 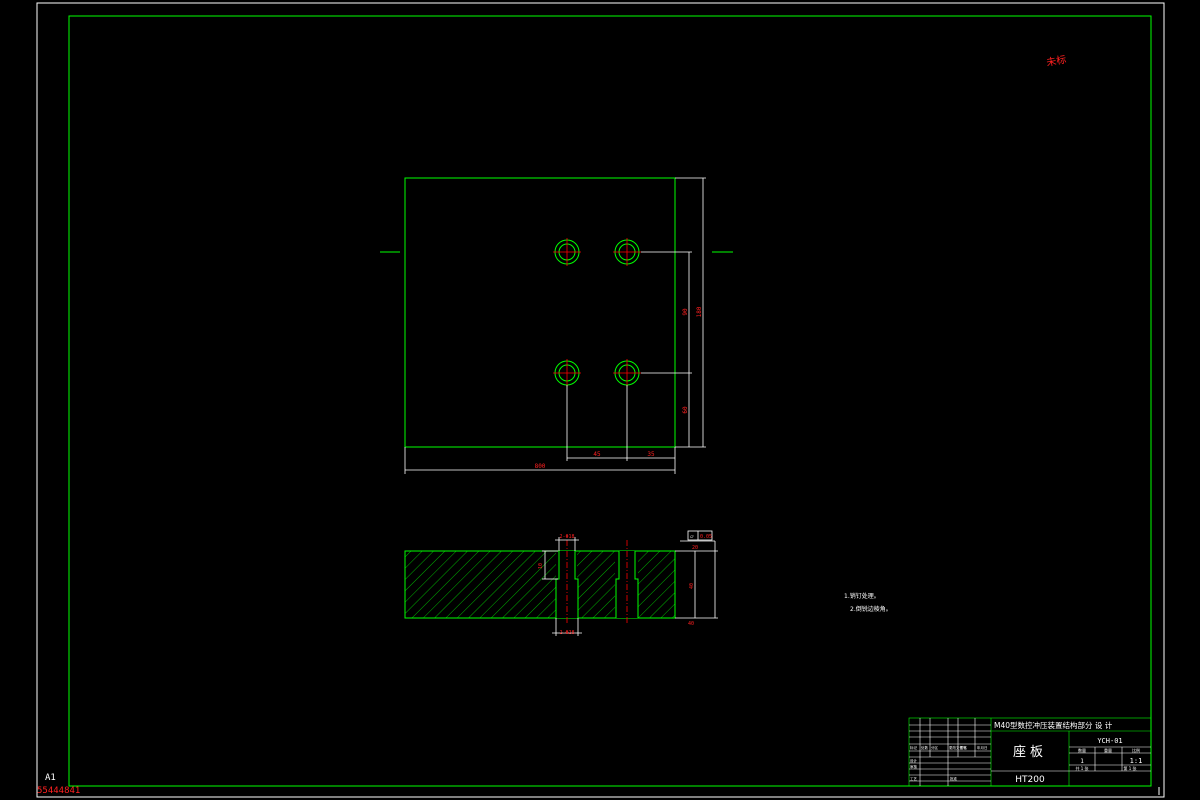 I want to click on flatness-symbol: ▱, so click(x=692, y=536).